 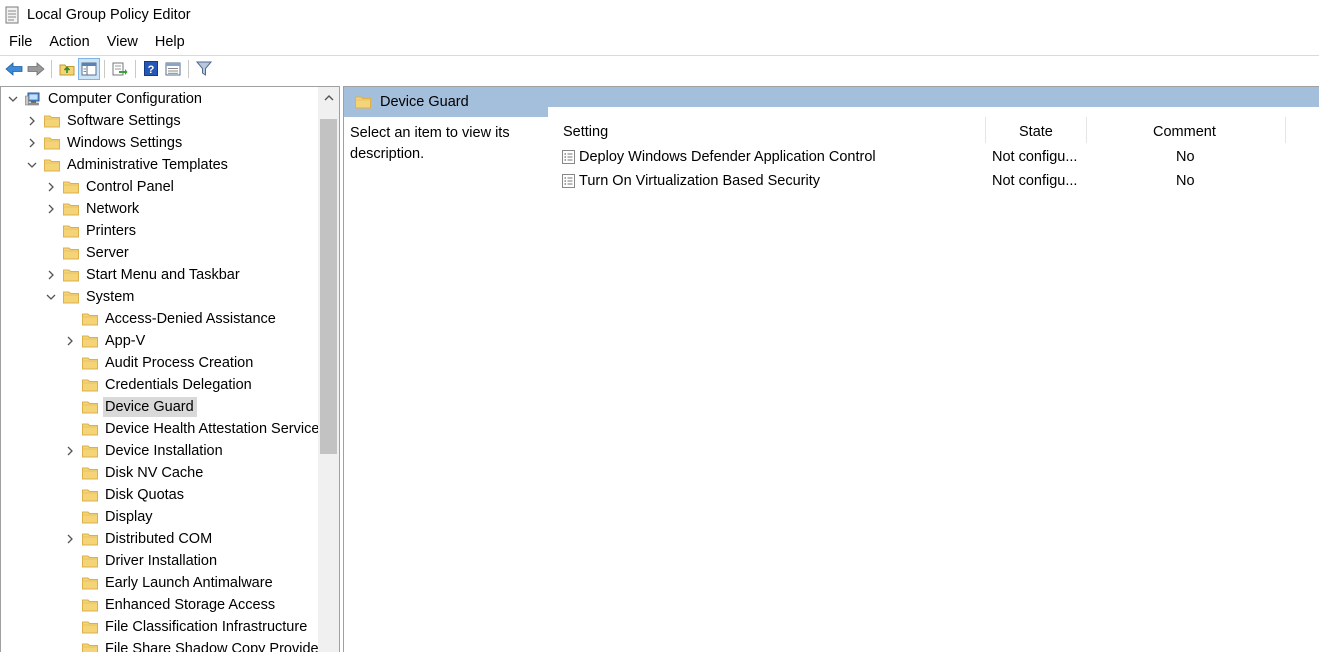 What do you see at coordinates (91, 297) in the screenshot?
I see `tree-item: System` at bounding box center [91, 297].